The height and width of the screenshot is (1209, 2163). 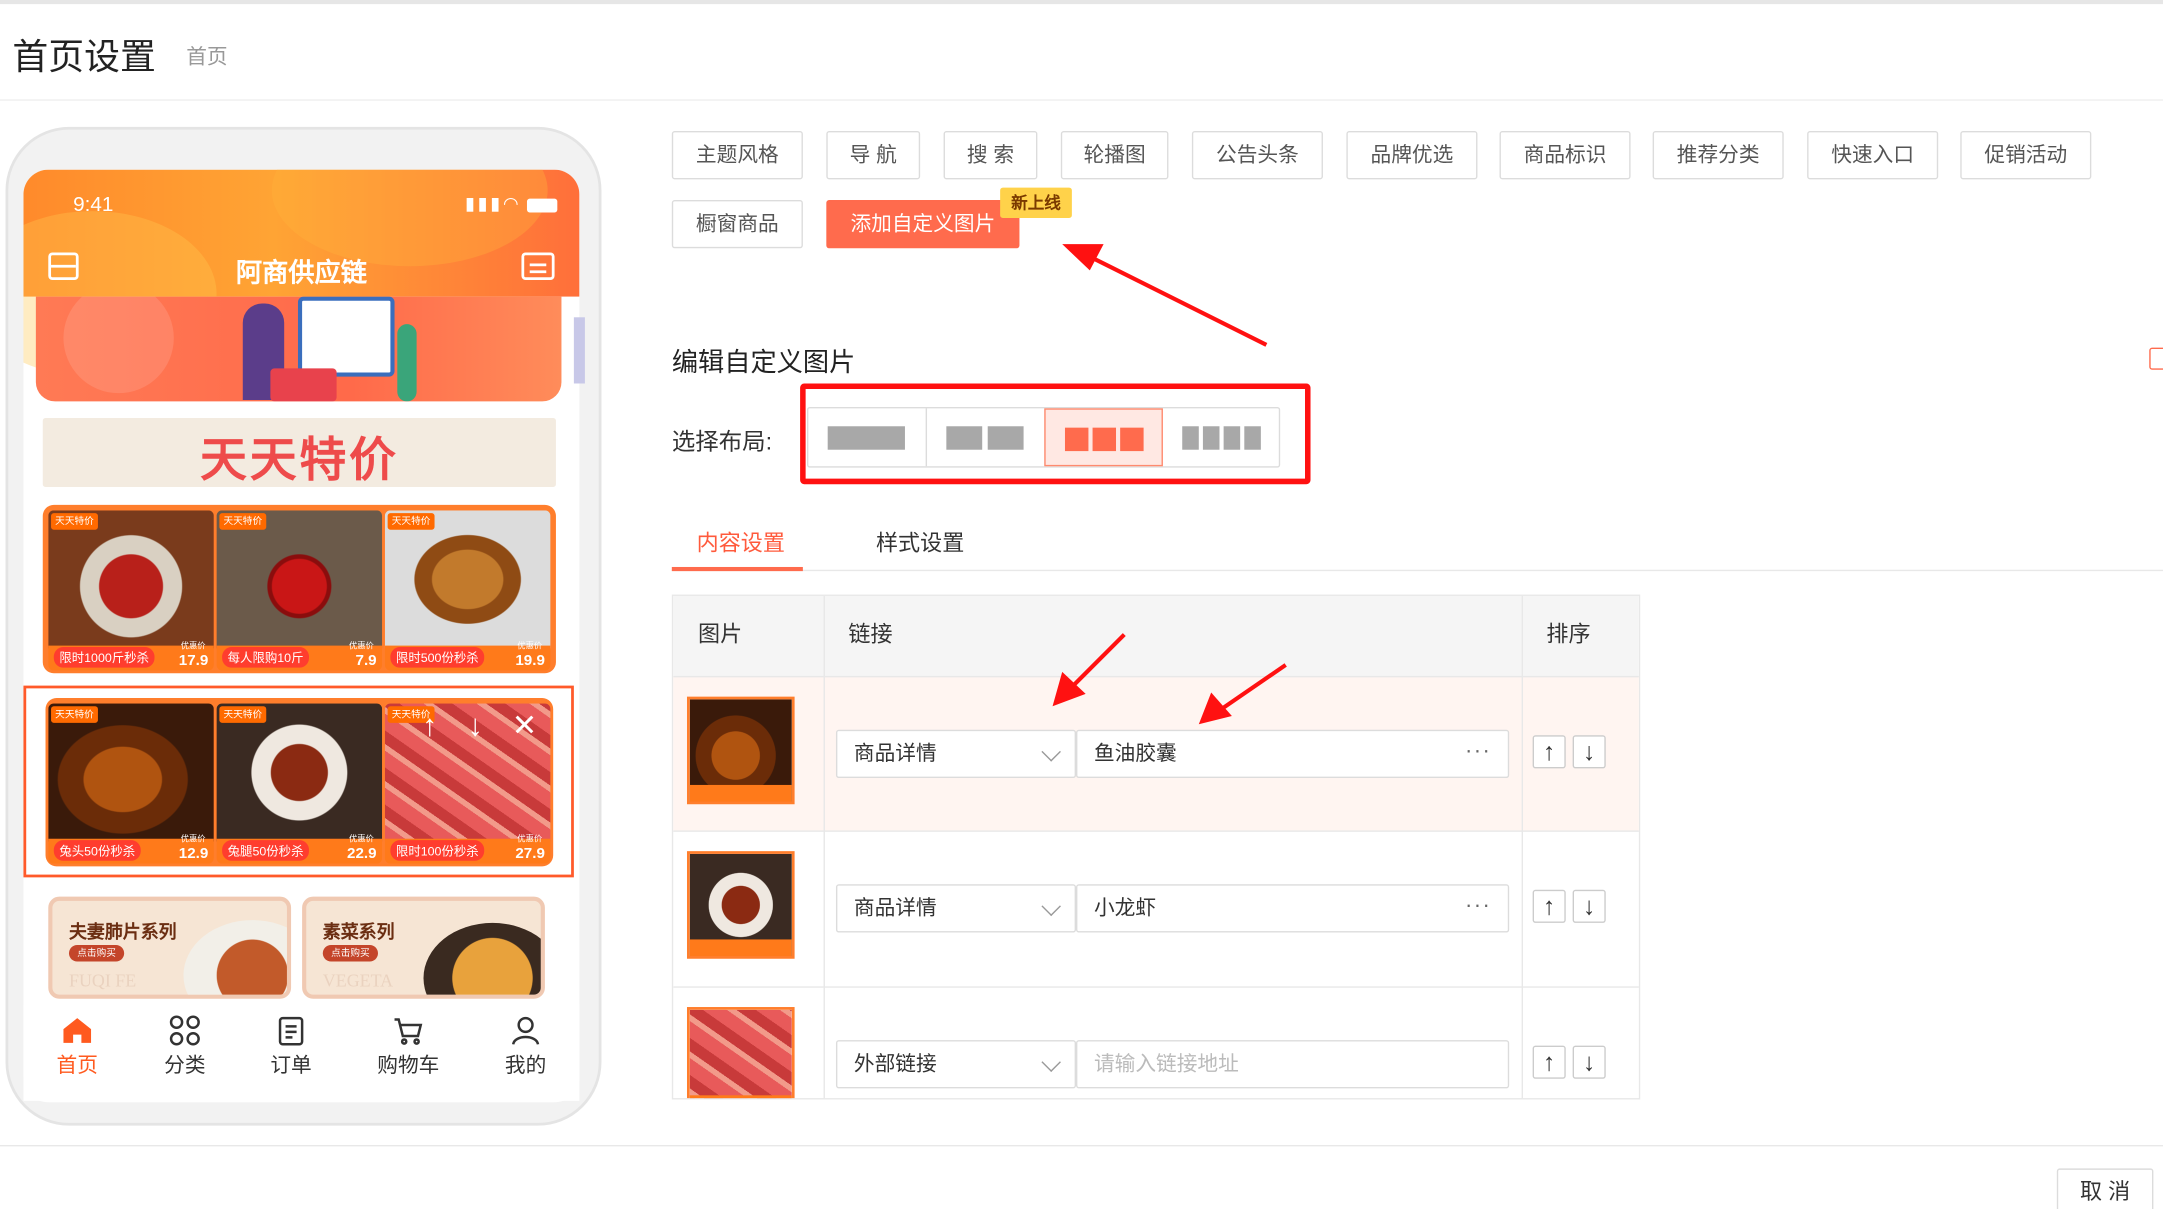 I want to click on page-header: 首页设置 首页, so click(x=1081, y=52).